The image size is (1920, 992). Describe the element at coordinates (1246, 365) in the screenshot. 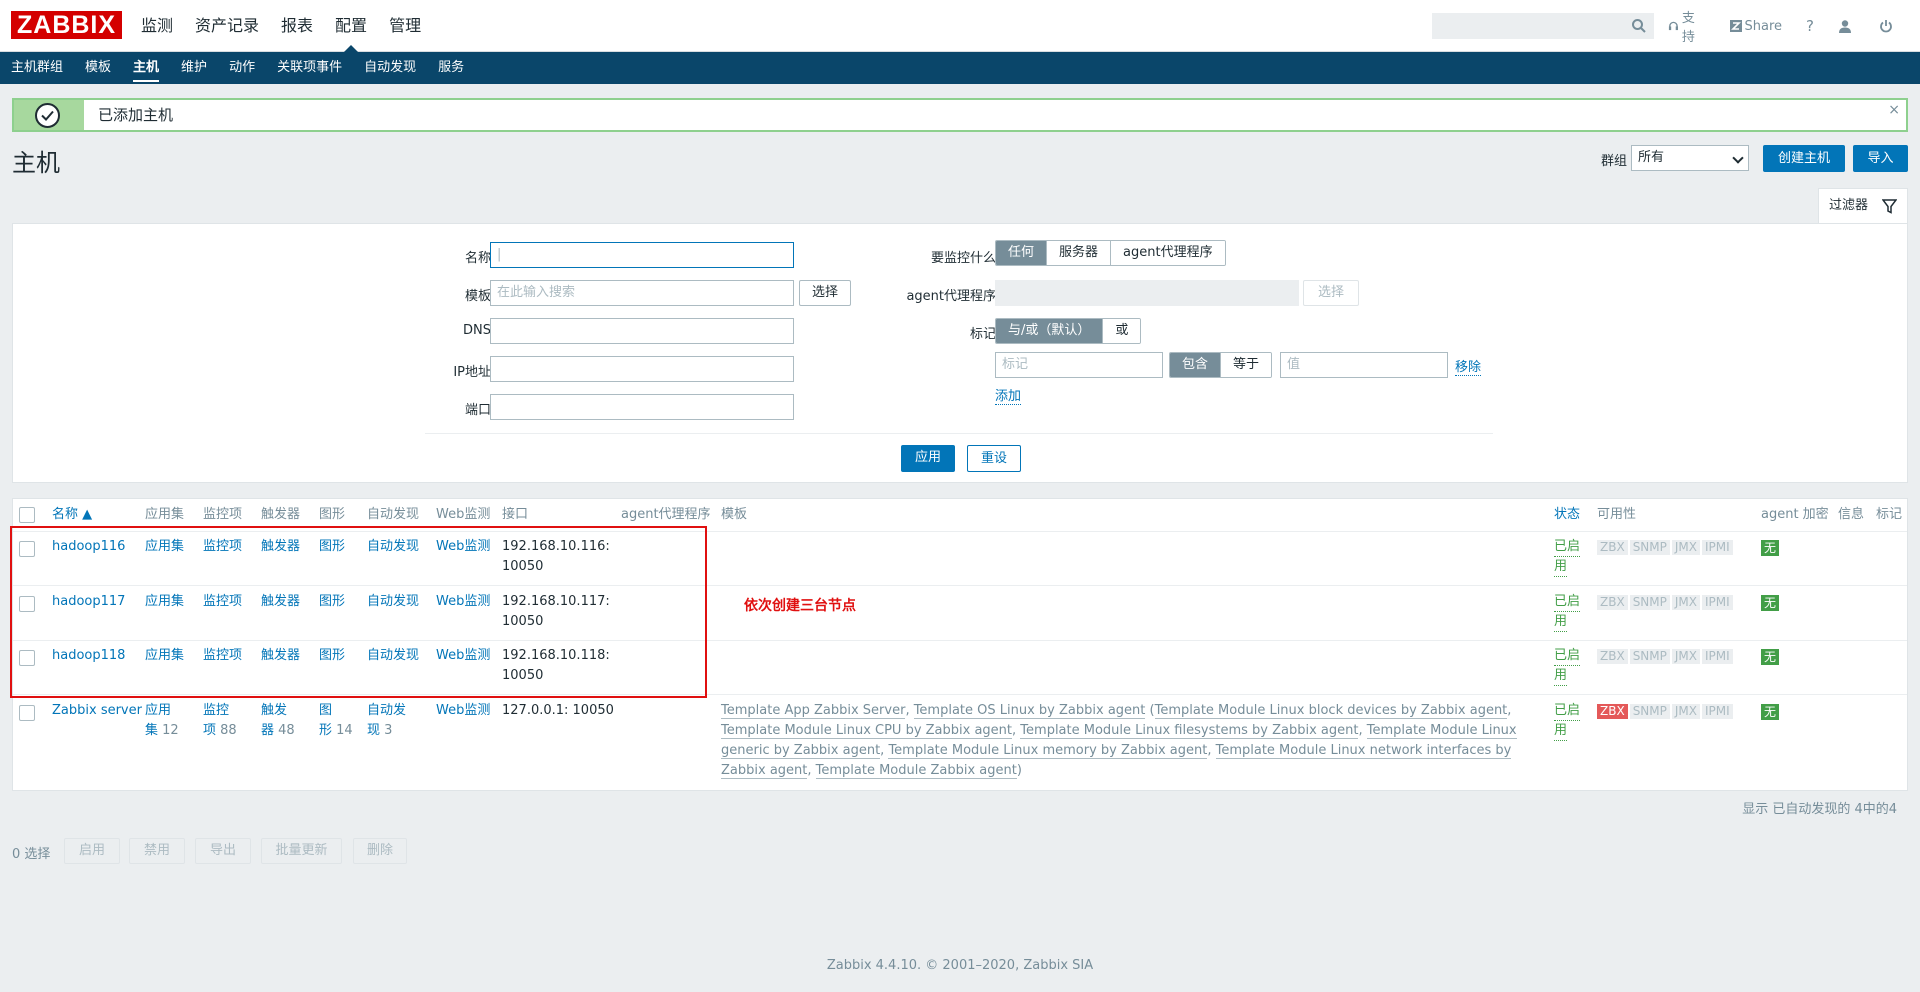

I see `tag-op-equals: 等于` at that location.